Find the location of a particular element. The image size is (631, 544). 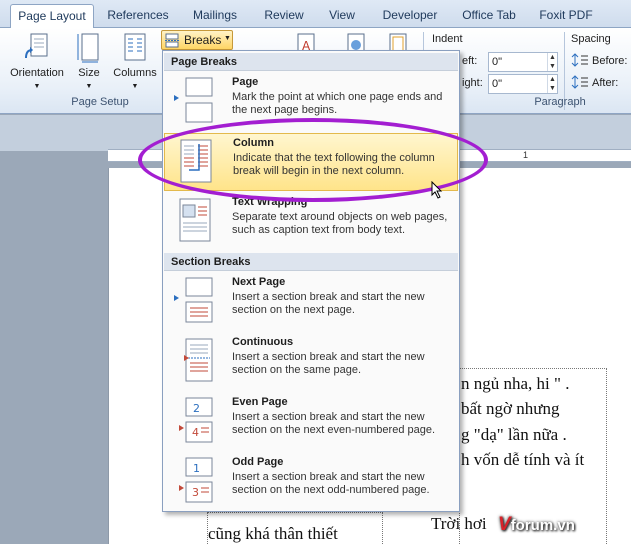

indent-right-input: 0" ▲ ▼ is located at coordinates (523, 84).